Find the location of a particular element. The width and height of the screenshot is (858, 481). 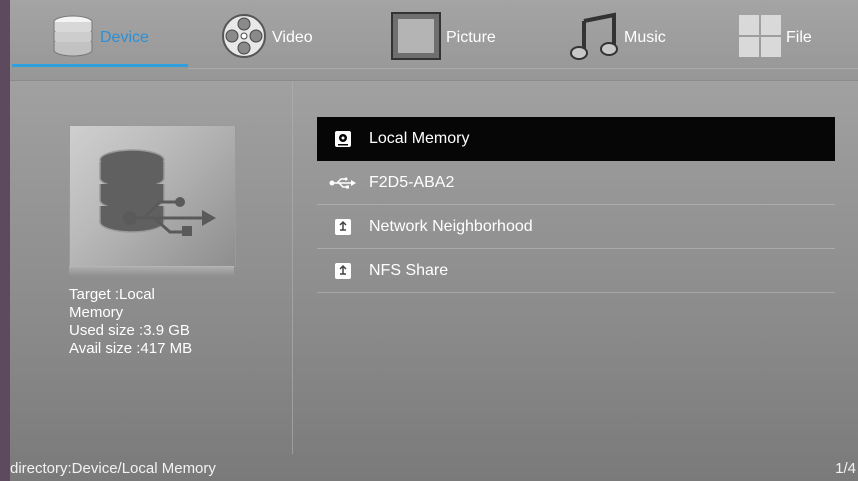

tab-music: Music is located at coordinates (617, 38).